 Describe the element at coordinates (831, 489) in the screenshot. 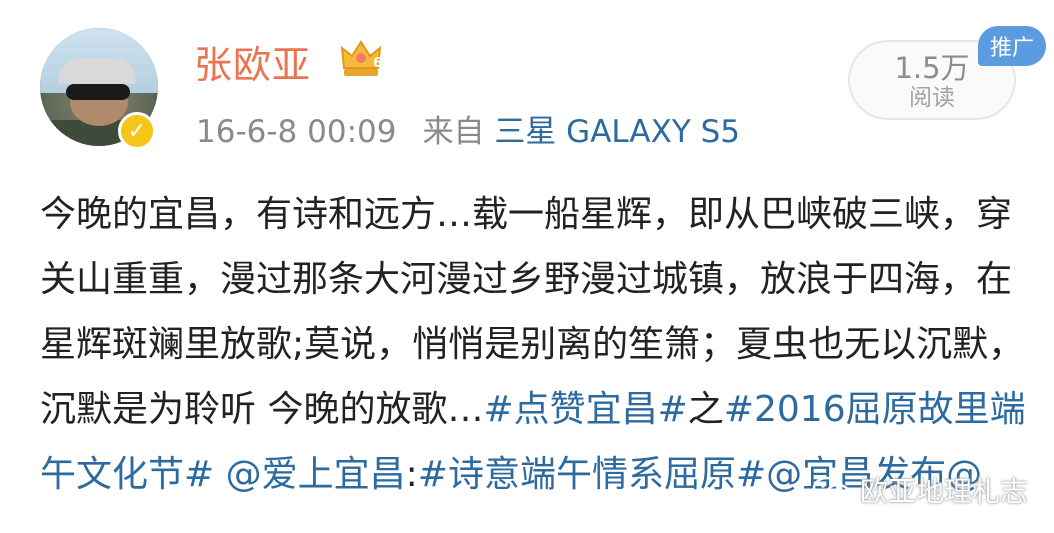

I see `wechat-icon` at that location.